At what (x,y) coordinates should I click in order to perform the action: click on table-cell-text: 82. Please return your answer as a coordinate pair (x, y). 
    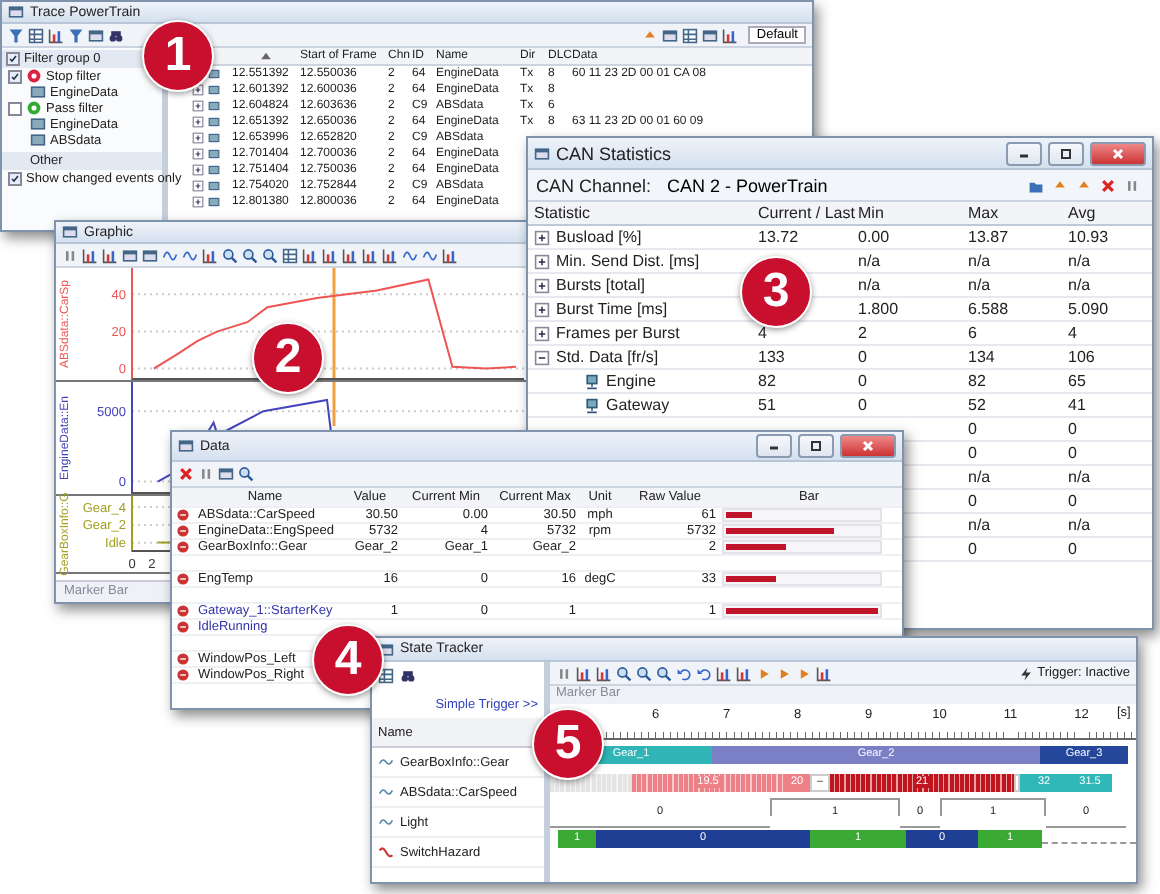
    Looking at the image, I should click on (767, 381).